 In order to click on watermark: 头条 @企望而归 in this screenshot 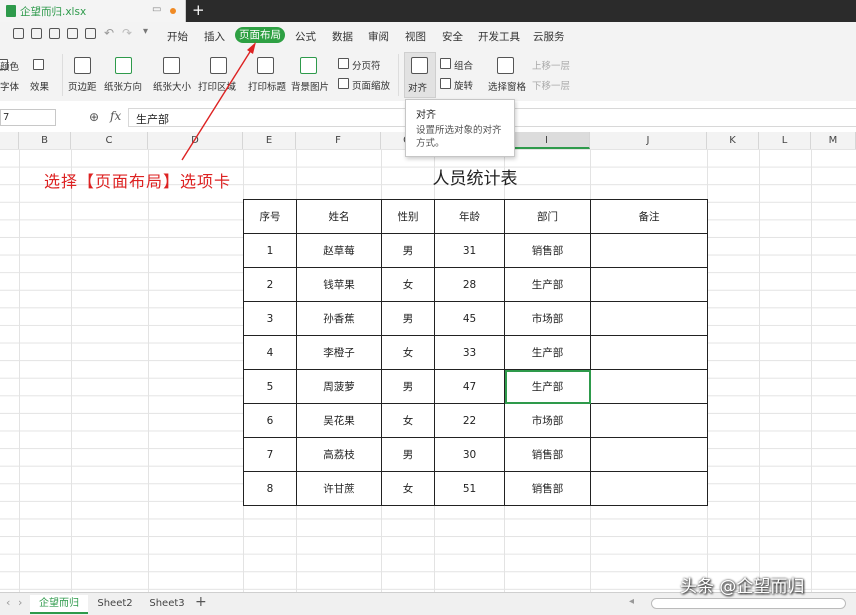, I will do `click(742, 587)`.